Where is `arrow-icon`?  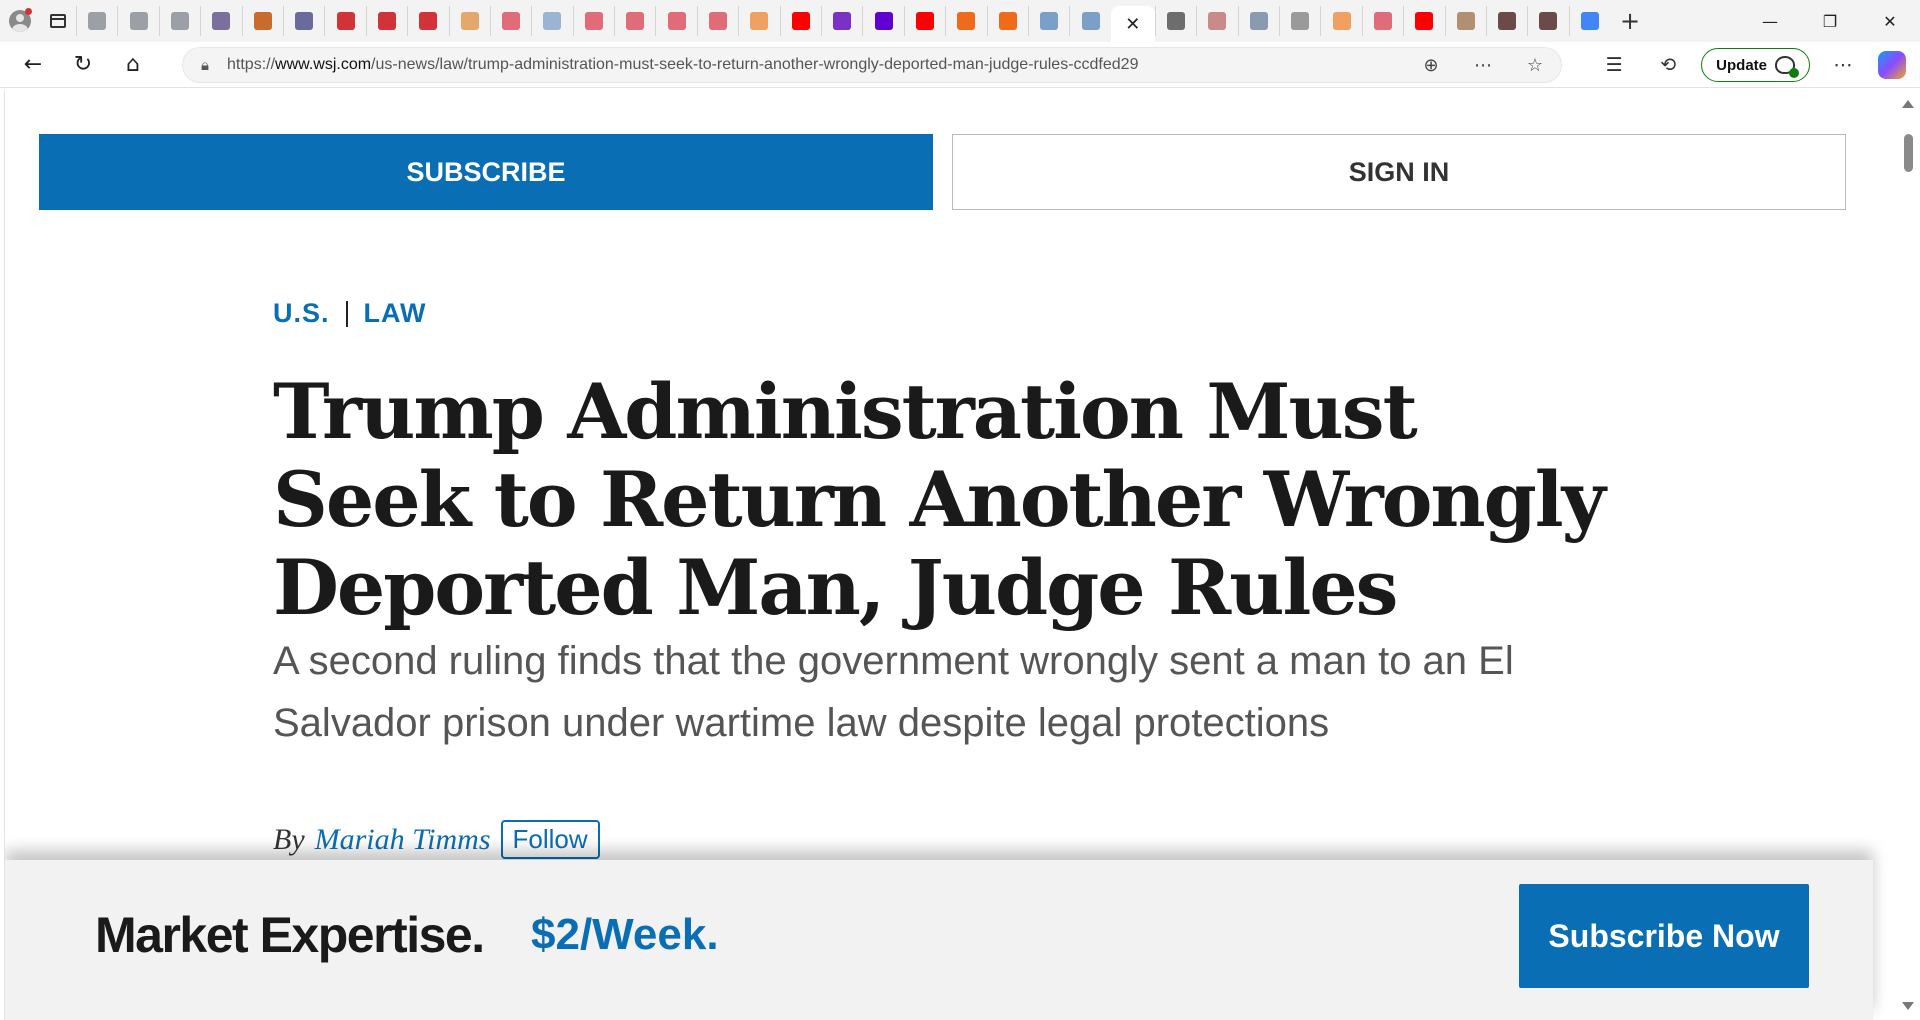 arrow-icon is located at coordinates (304, 21).